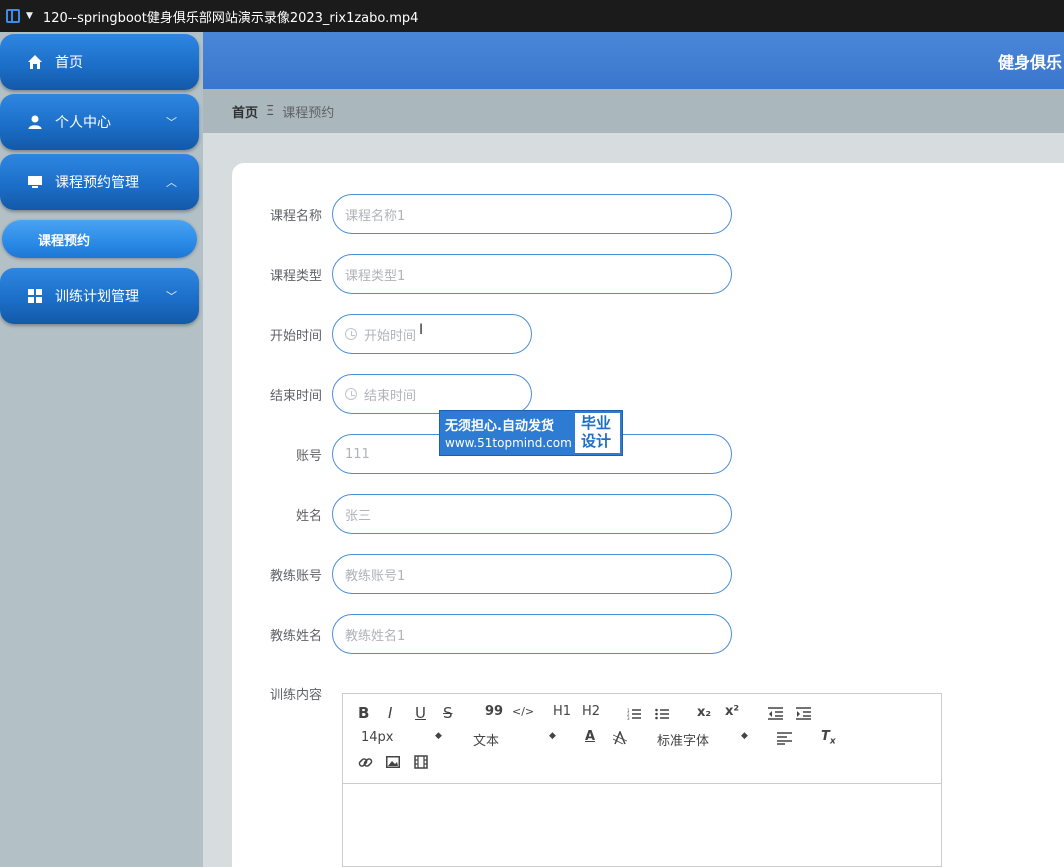 The height and width of the screenshot is (867, 1064). Describe the element at coordinates (390, 713) in the screenshot. I see `italic-button: I` at that location.